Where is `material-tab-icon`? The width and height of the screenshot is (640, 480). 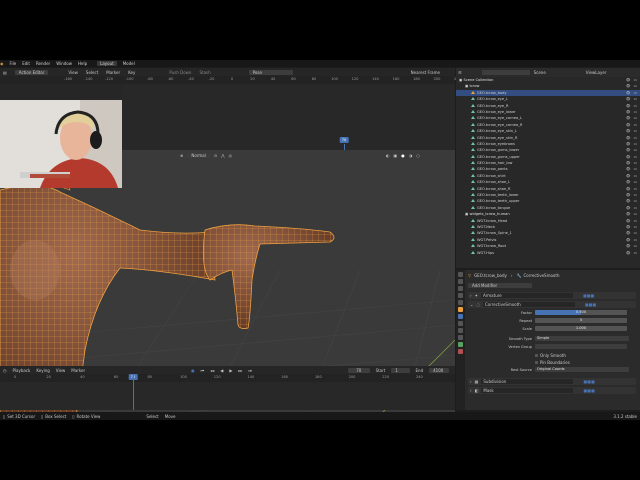
material-tab-icon is located at coordinates (460, 351).